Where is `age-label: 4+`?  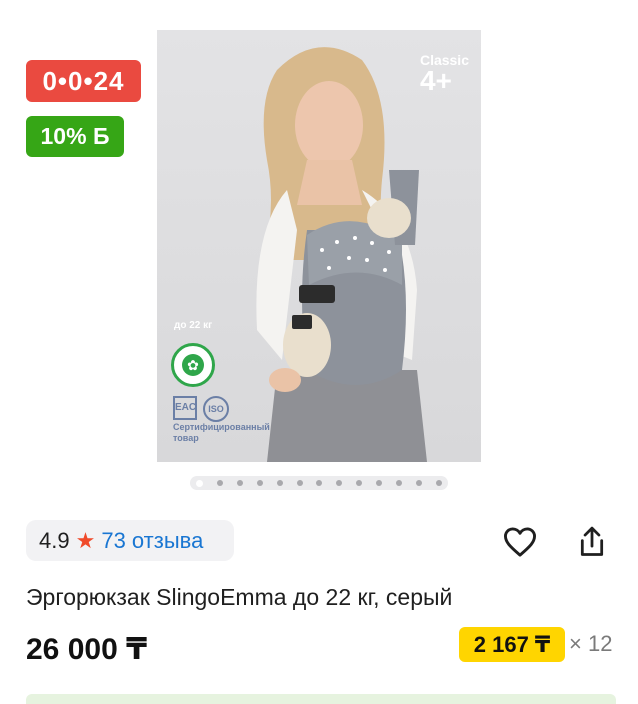
age-label: 4+ is located at coordinates (435, 80).